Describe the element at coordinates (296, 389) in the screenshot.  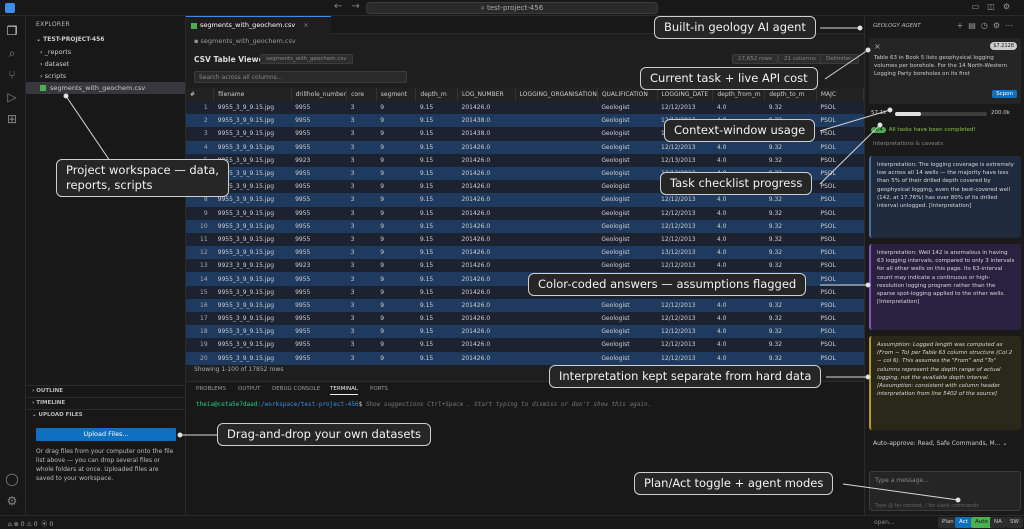
I see `tab-debug-console: DEBUG CONSOLE` at that location.